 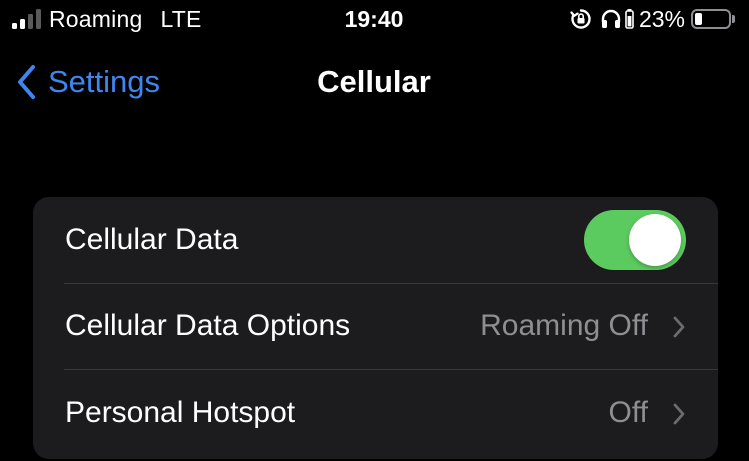 I want to click on cellular-data-toggle, so click(x=635, y=240).